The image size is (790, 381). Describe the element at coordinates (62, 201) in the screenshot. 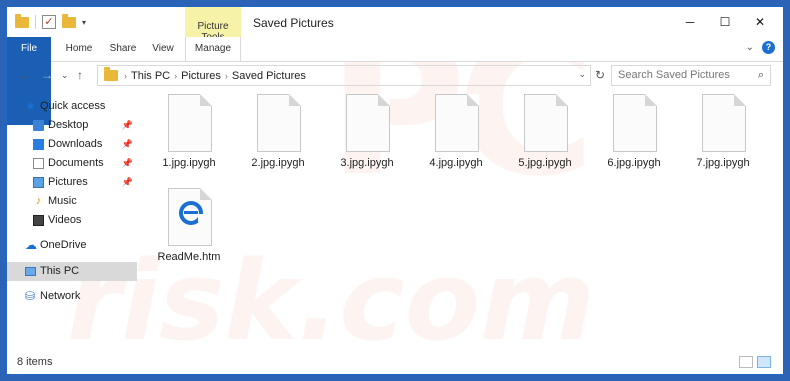

I see `nav-item-label: Music` at that location.